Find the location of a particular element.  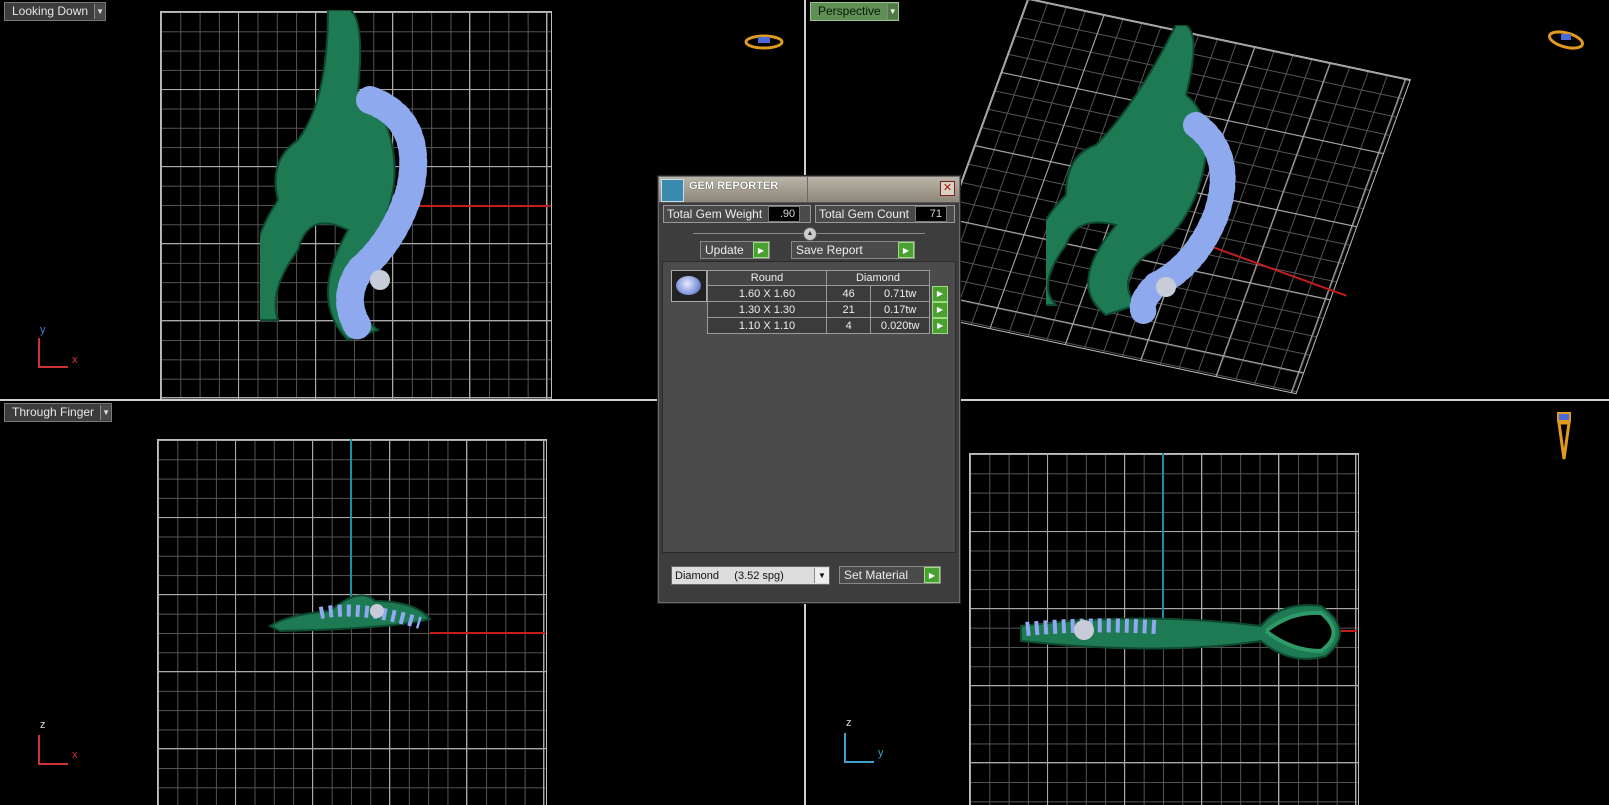

material-select-value: Diamond (3.52 spg) is located at coordinates (729, 575).